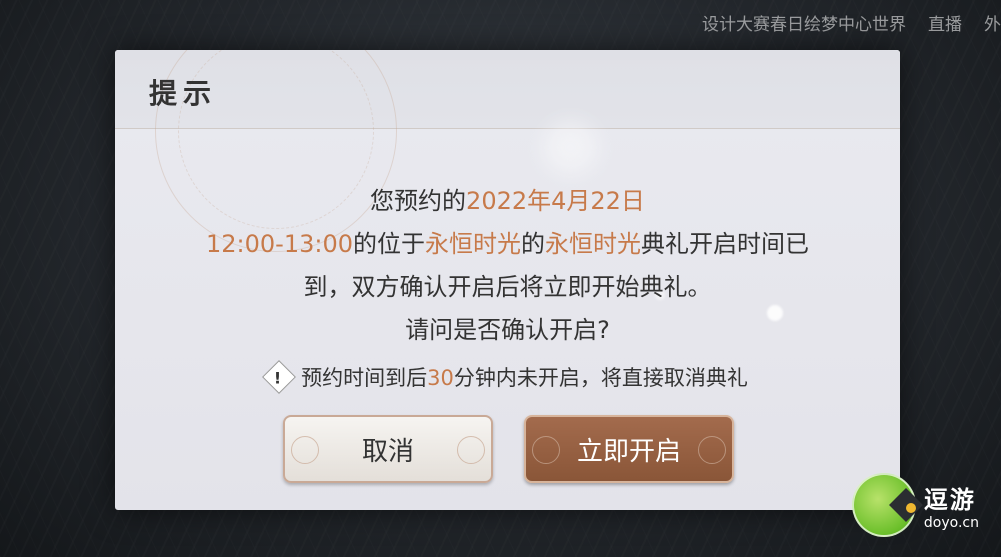  What do you see at coordinates (600, 378) in the screenshot?
I see `warning-text: 分钟内未开启，将直接取消典礼` at bounding box center [600, 378].